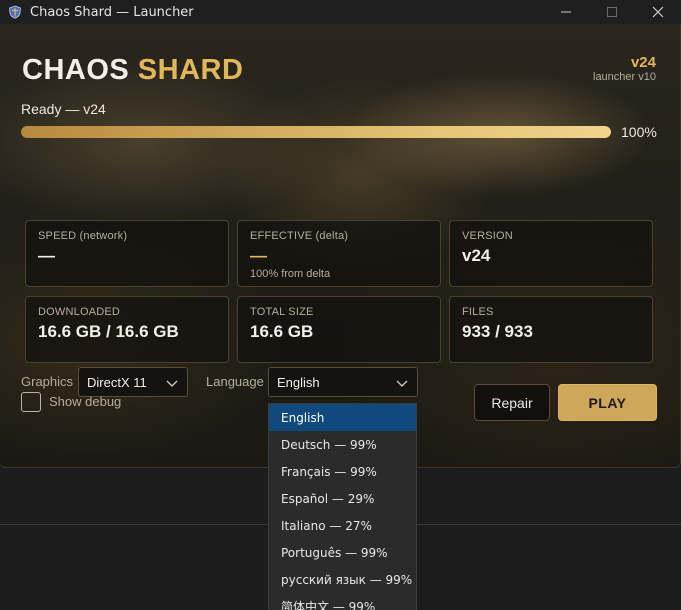  Describe the element at coordinates (47, 381) in the screenshot. I see `graphics-label: Graphics` at that location.